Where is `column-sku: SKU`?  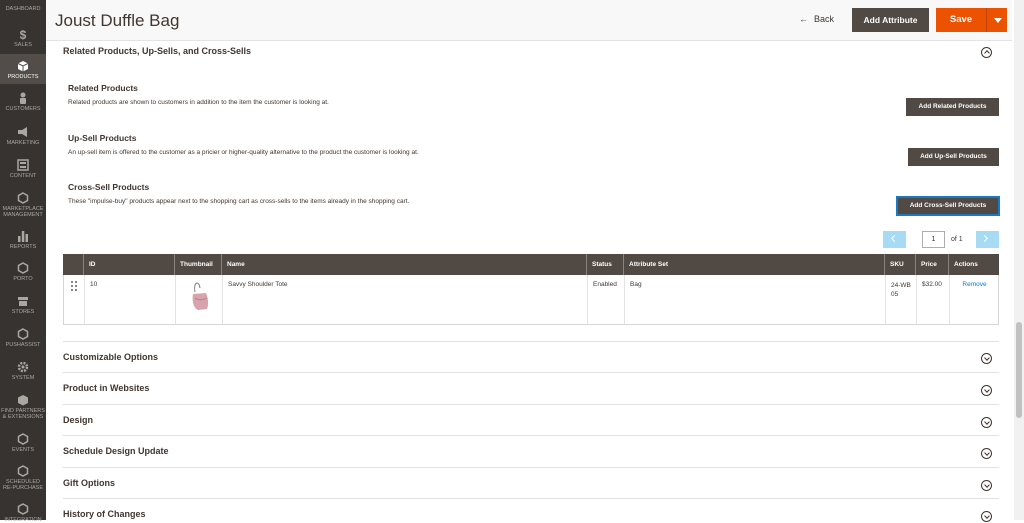
column-sku: SKU is located at coordinates (900, 264).